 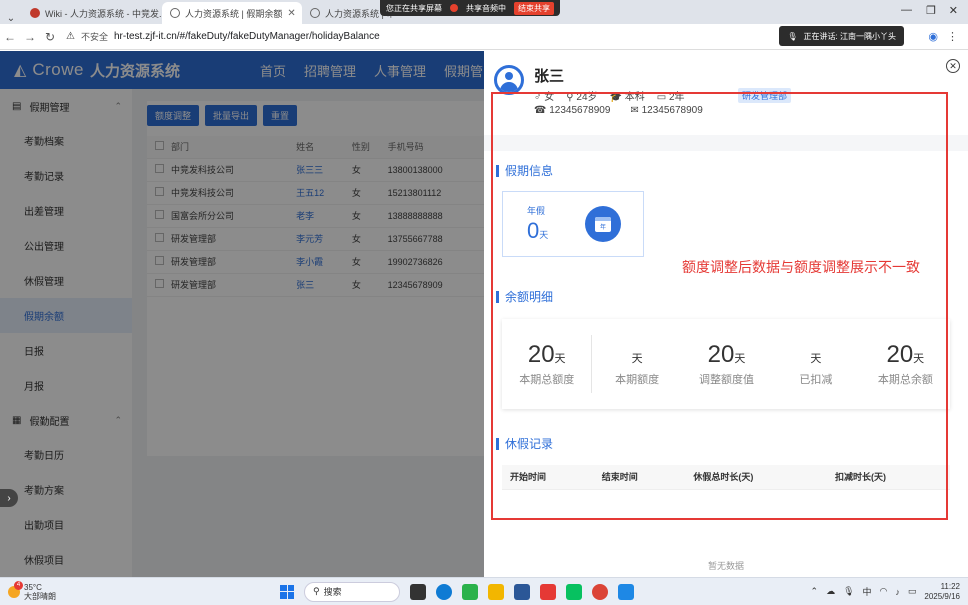 I want to click on clock: 11:22 2025/9/16, so click(x=942, y=592).